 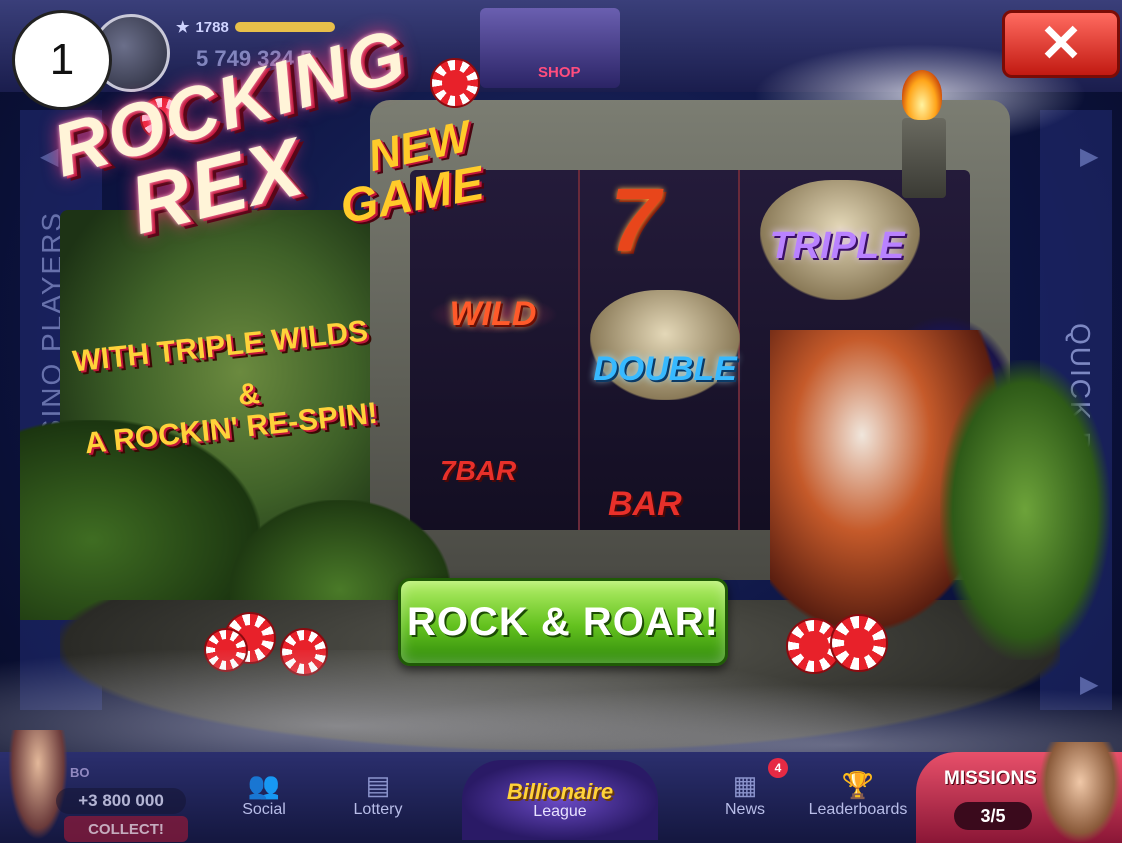 I want to click on nav-news: ▦ News, so click(x=745, y=794).